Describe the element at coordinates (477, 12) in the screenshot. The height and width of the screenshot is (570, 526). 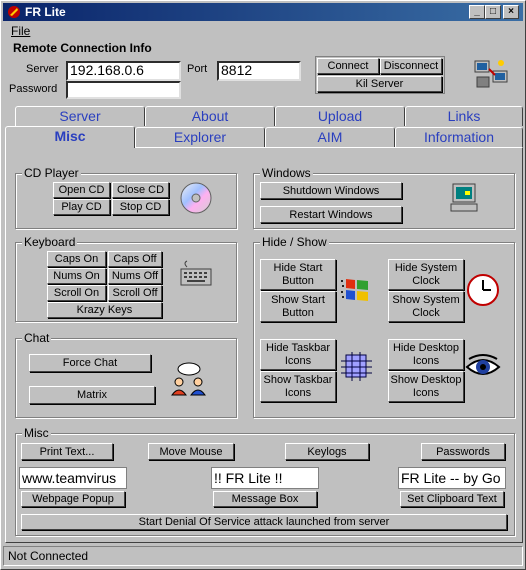
I see `minimize-button: _` at that location.